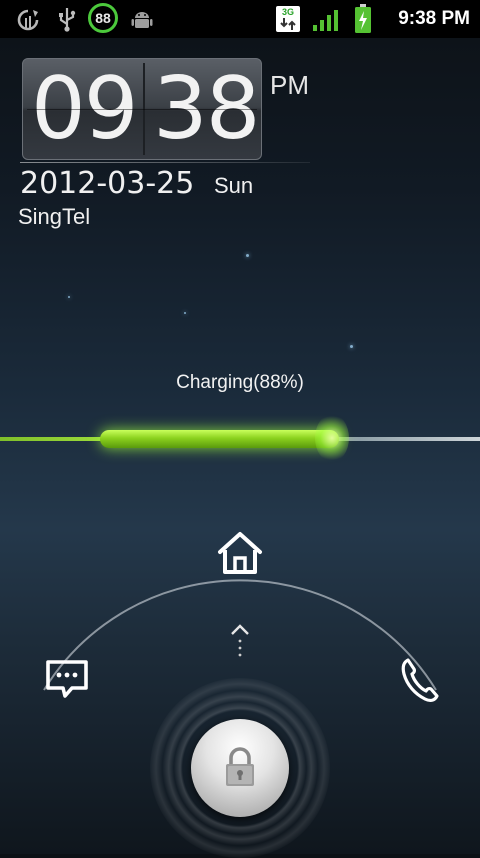 The image size is (480, 858). What do you see at coordinates (420, 680) in the screenshot?
I see `phone-icon` at bounding box center [420, 680].